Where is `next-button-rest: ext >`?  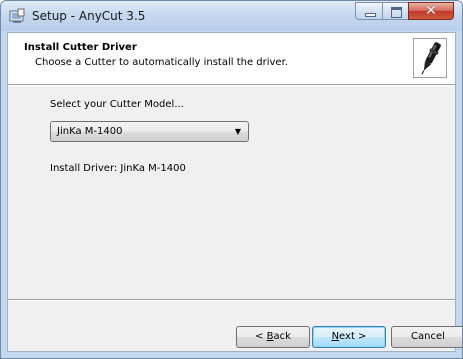 next-button-rest: ext > is located at coordinates (353, 336).